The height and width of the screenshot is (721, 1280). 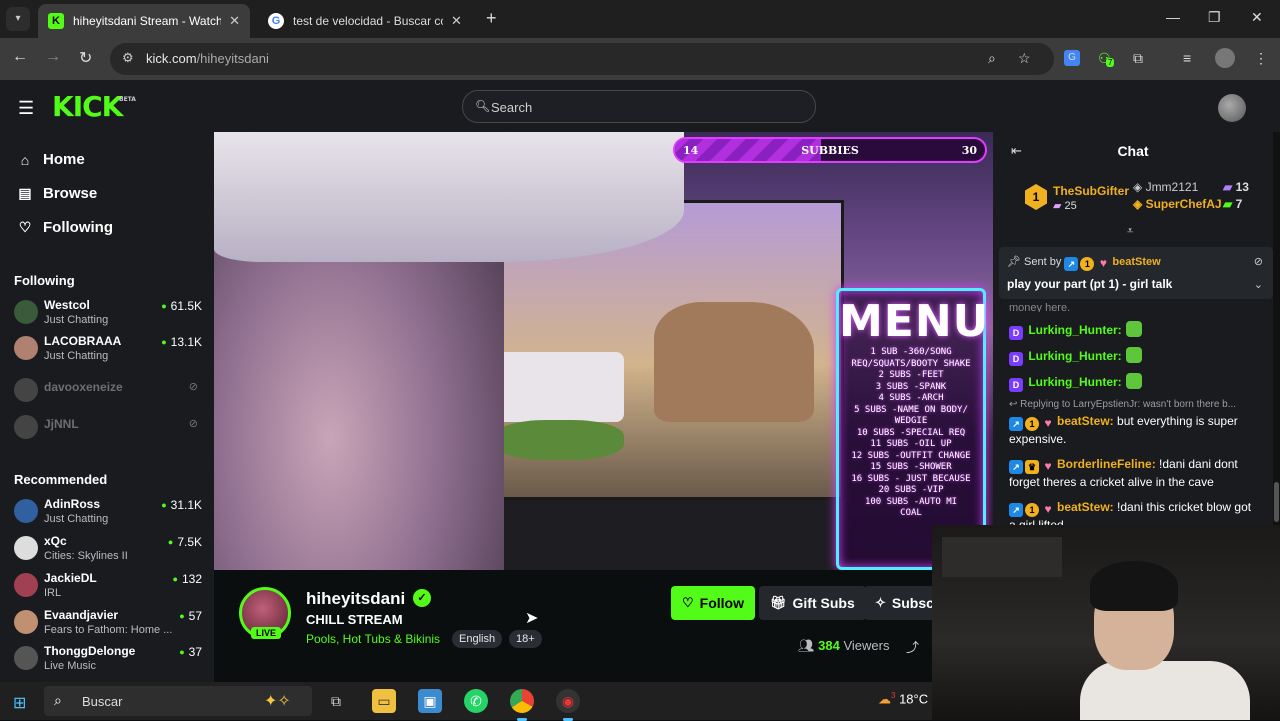 I want to click on taskbar-search: ⌕ Buscar ✦✧, so click(x=178, y=701).